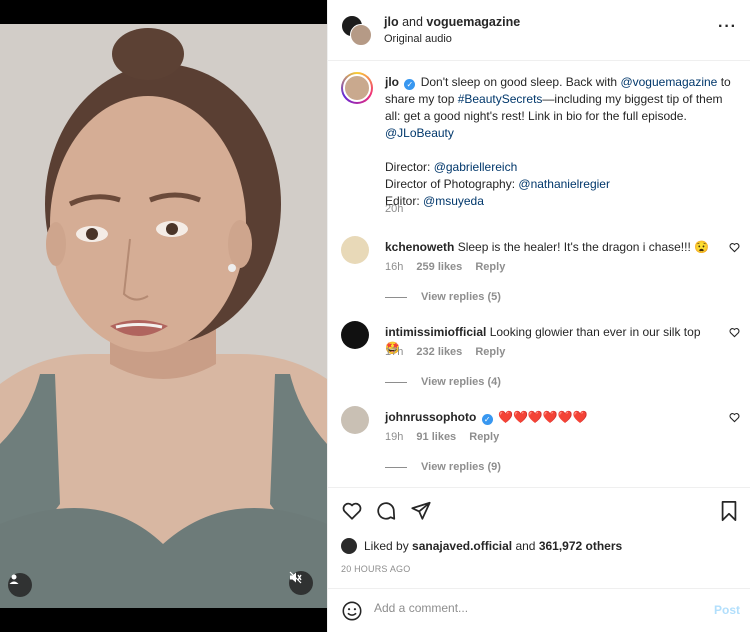 The height and width of the screenshot is (632, 750). What do you see at coordinates (476, 167) in the screenshot?
I see `mention-director: @gabriellereich` at bounding box center [476, 167].